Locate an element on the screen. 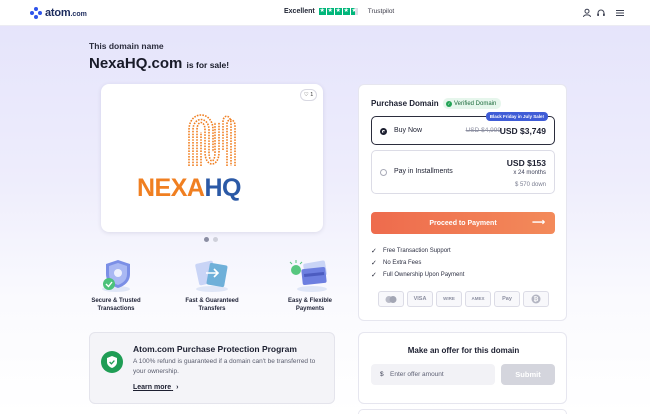 The width and height of the screenshot is (650, 414). sale-badge: Black Friday in July Sale! is located at coordinates (516, 116).